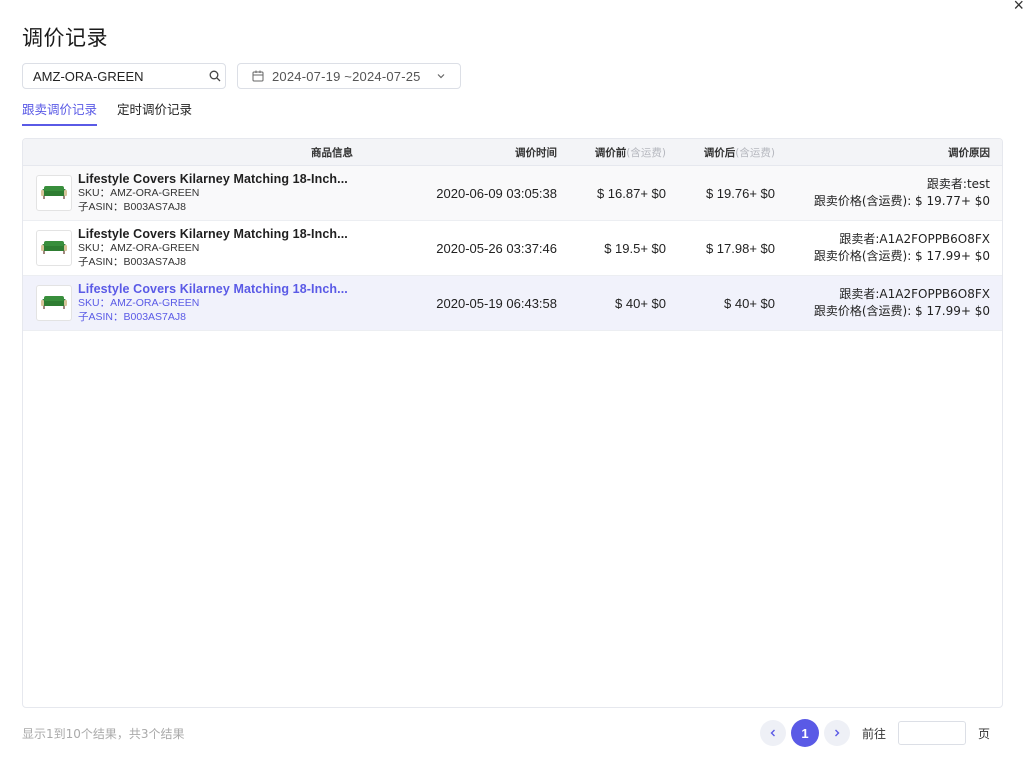  I want to click on chevron-down-icon, so click(441, 76).